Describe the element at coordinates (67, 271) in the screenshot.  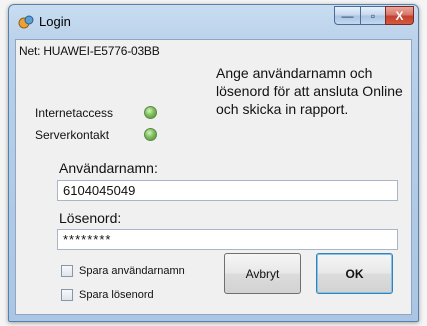
I see `save-username-checkbox` at that location.